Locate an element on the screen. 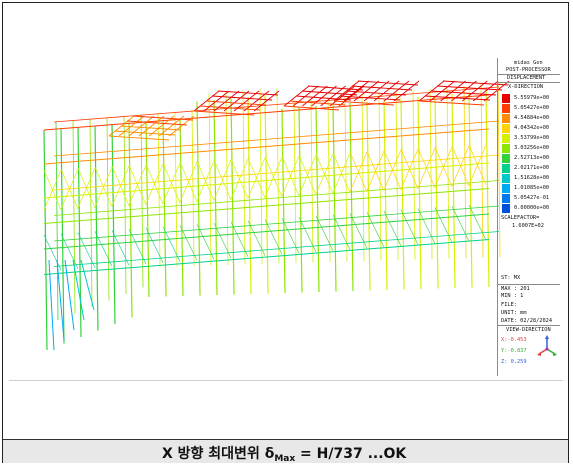 Image resolution: width=573 pixels, height=467 pixels. legend-date: DATE: 02/28/2024 is located at coordinates (527, 321).